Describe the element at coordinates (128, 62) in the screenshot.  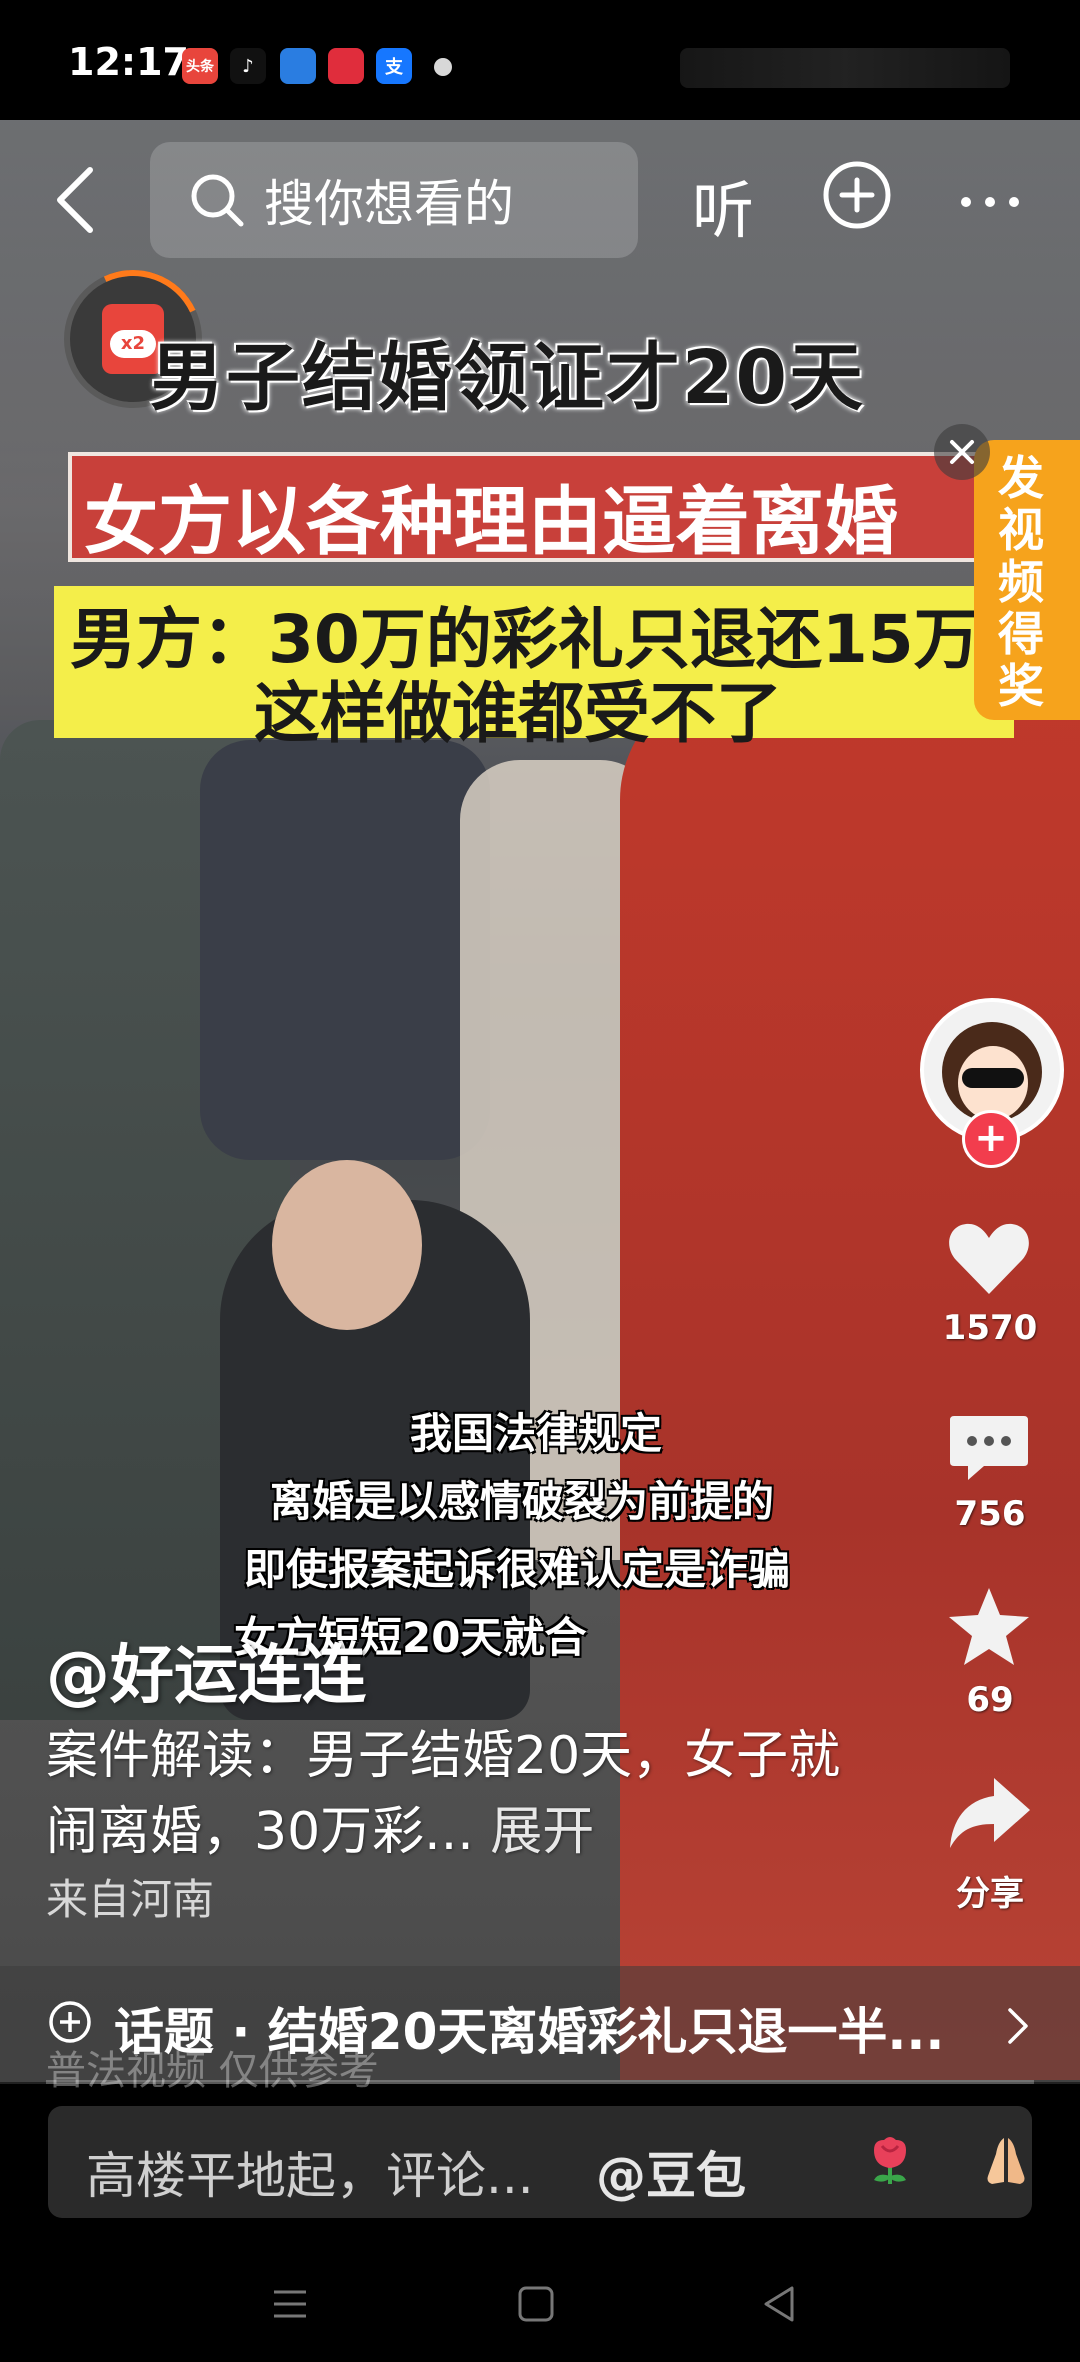
I see `status-time: 12:17` at that location.